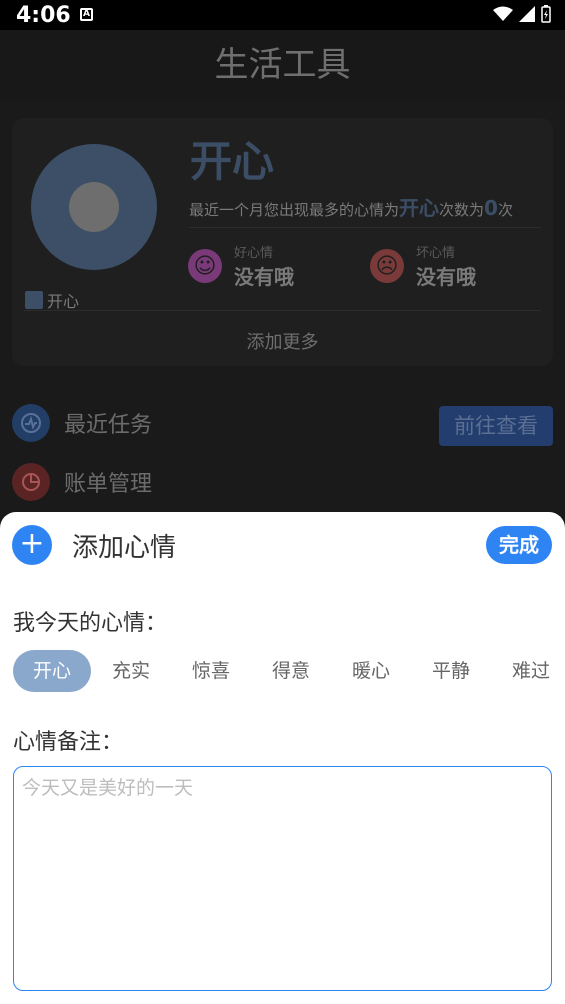 The height and width of the screenshot is (1004, 565). Describe the element at coordinates (519, 545) in the screenshot. I see `done-button: 完成` at that location.